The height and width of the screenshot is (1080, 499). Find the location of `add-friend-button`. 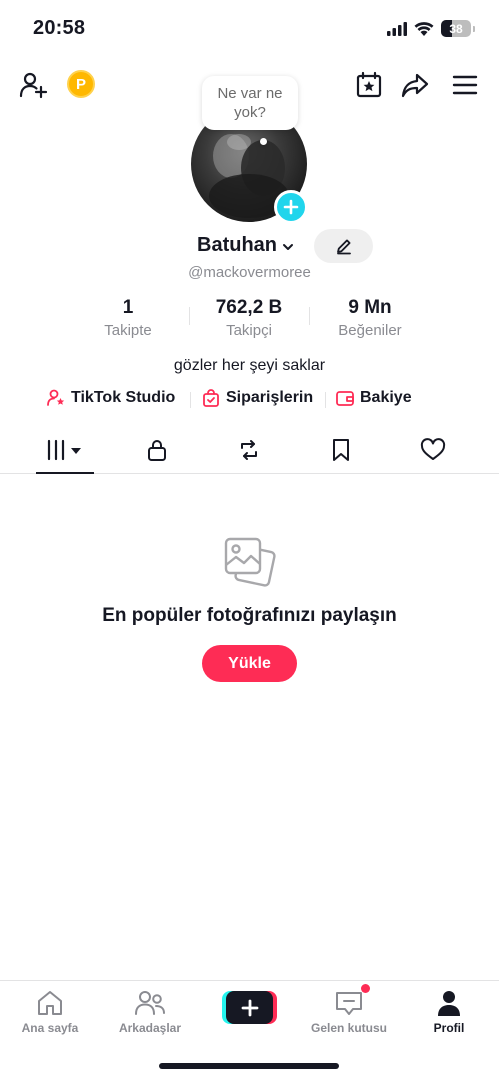

add-friend-button is located at coordinates (33, 85).